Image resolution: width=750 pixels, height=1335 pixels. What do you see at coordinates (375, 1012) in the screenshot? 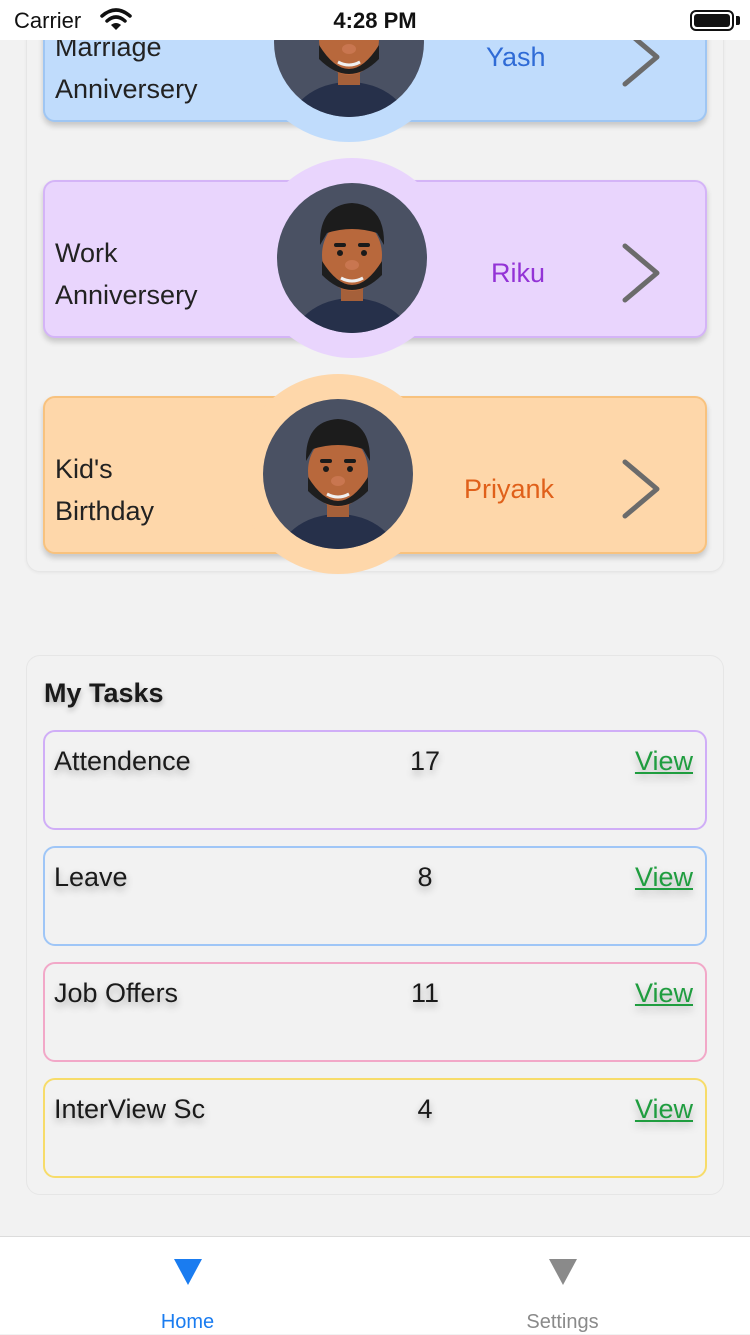
I see `task-row-job-offers: Job Offers 11 View` at bounding box center [375, 1012].